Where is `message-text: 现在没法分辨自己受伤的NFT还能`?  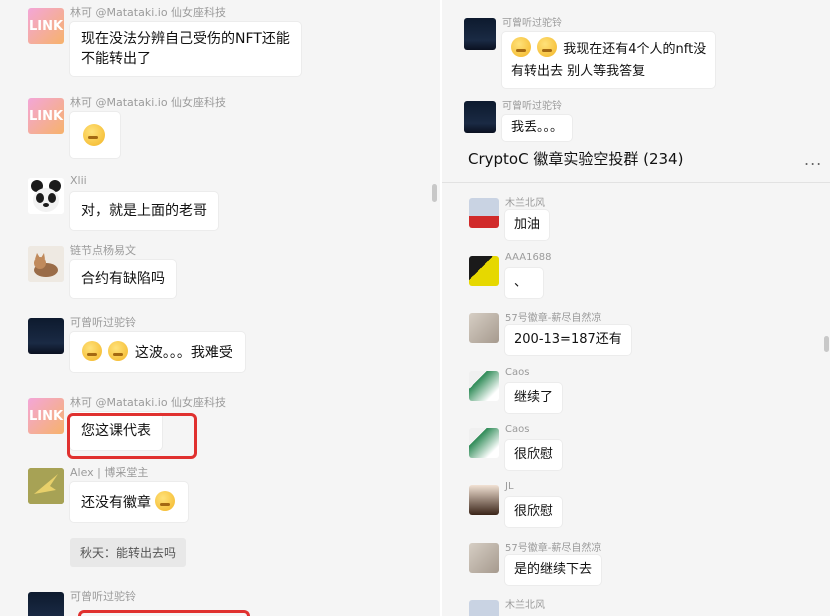 message-text: 现在没法分辨自己受伤的NFT还能 is located at coordinates (185, 39).